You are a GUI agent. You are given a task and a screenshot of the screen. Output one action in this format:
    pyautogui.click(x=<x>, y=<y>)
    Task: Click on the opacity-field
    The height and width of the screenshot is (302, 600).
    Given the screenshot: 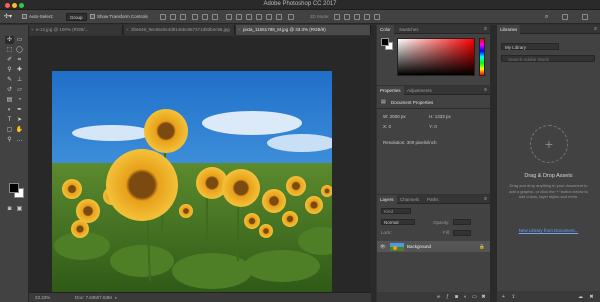 What is the action you would take?
    pyautogui.click(x=462, y=222)
    